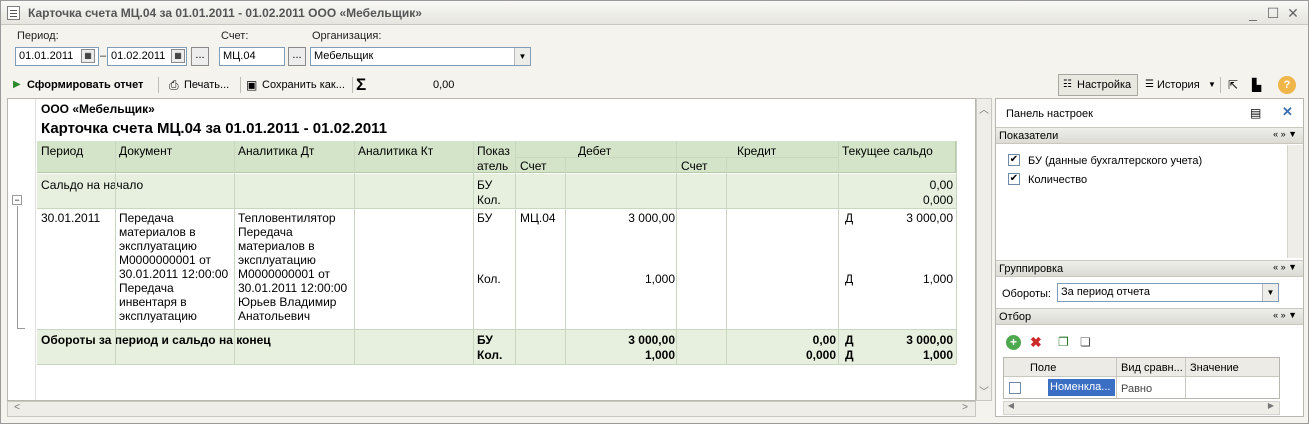 The height and width of the screenshot is (424, 1309). I want to click on organization-select: Мебельщик ▼, so click(420, 56).